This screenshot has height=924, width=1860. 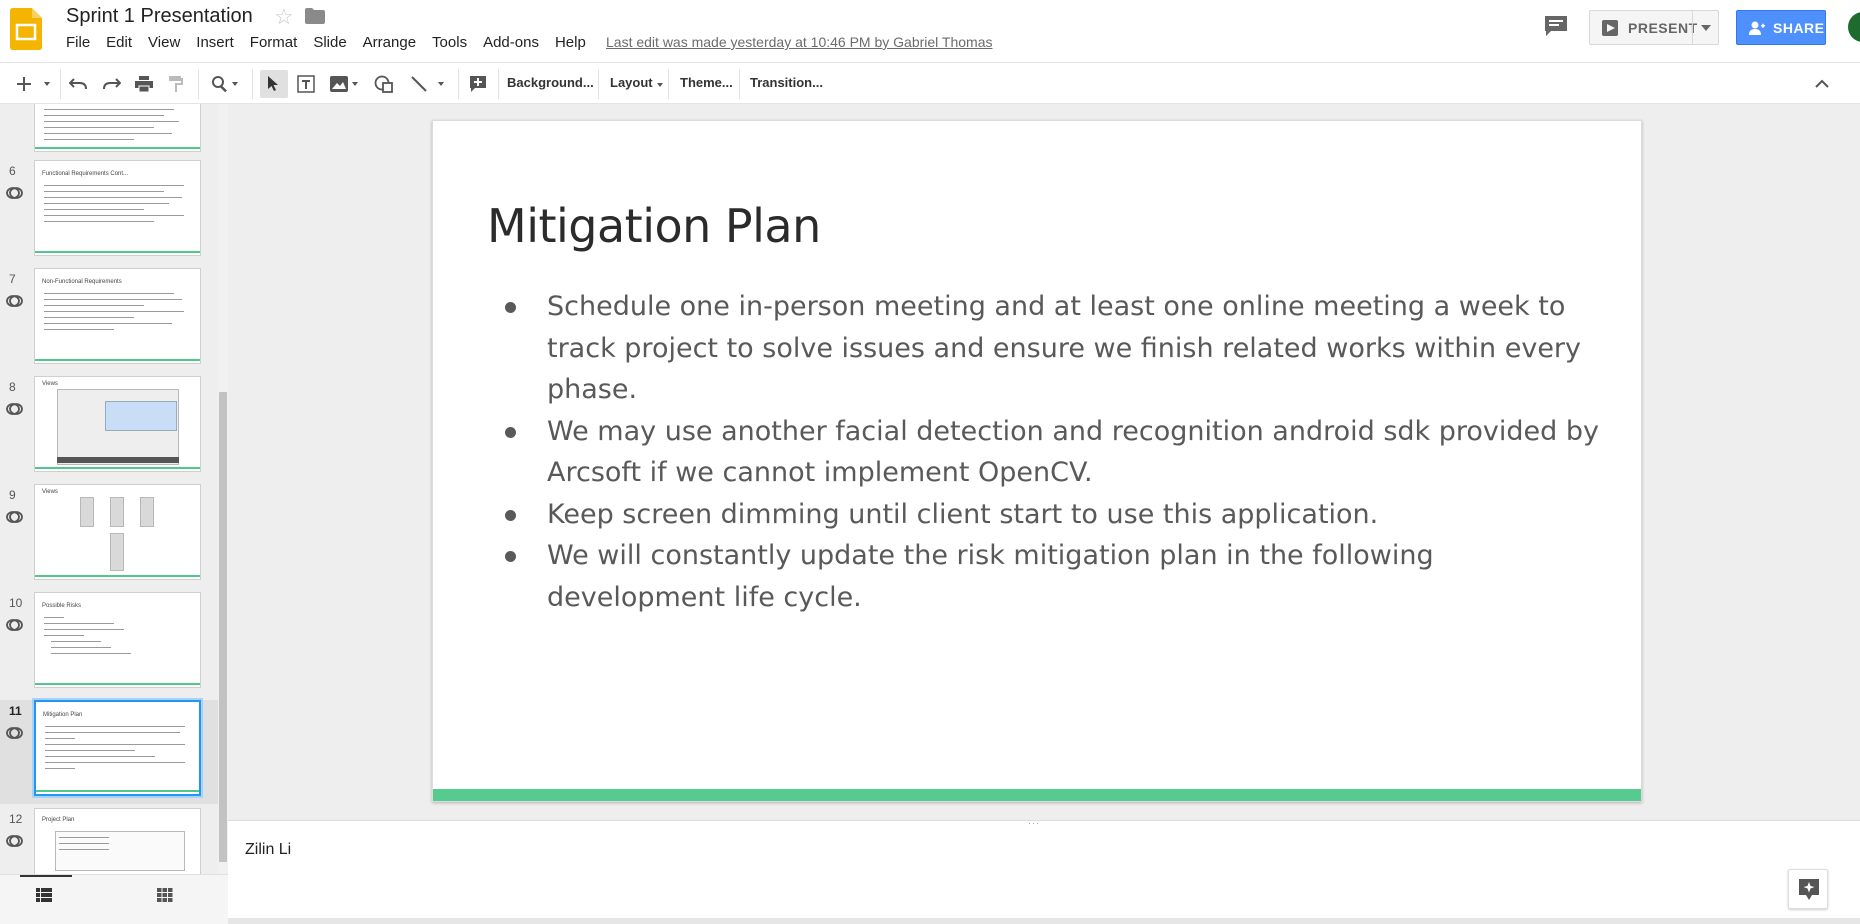 I want to click on slide-thumbnail-row: 9 Views, so click(x=109, y=536).